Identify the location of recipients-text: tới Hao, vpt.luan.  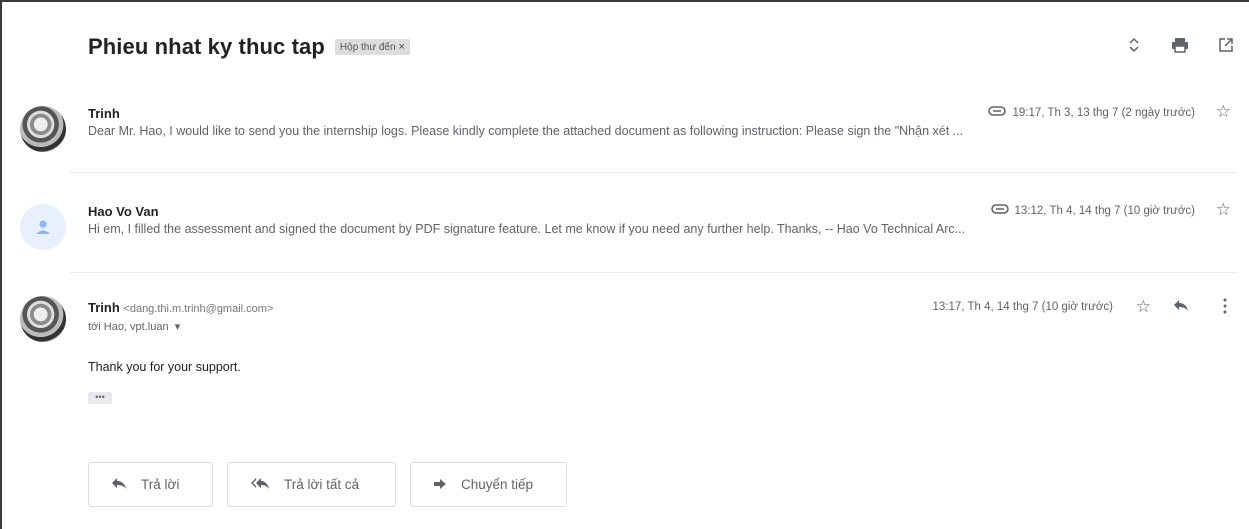
(128, 327).